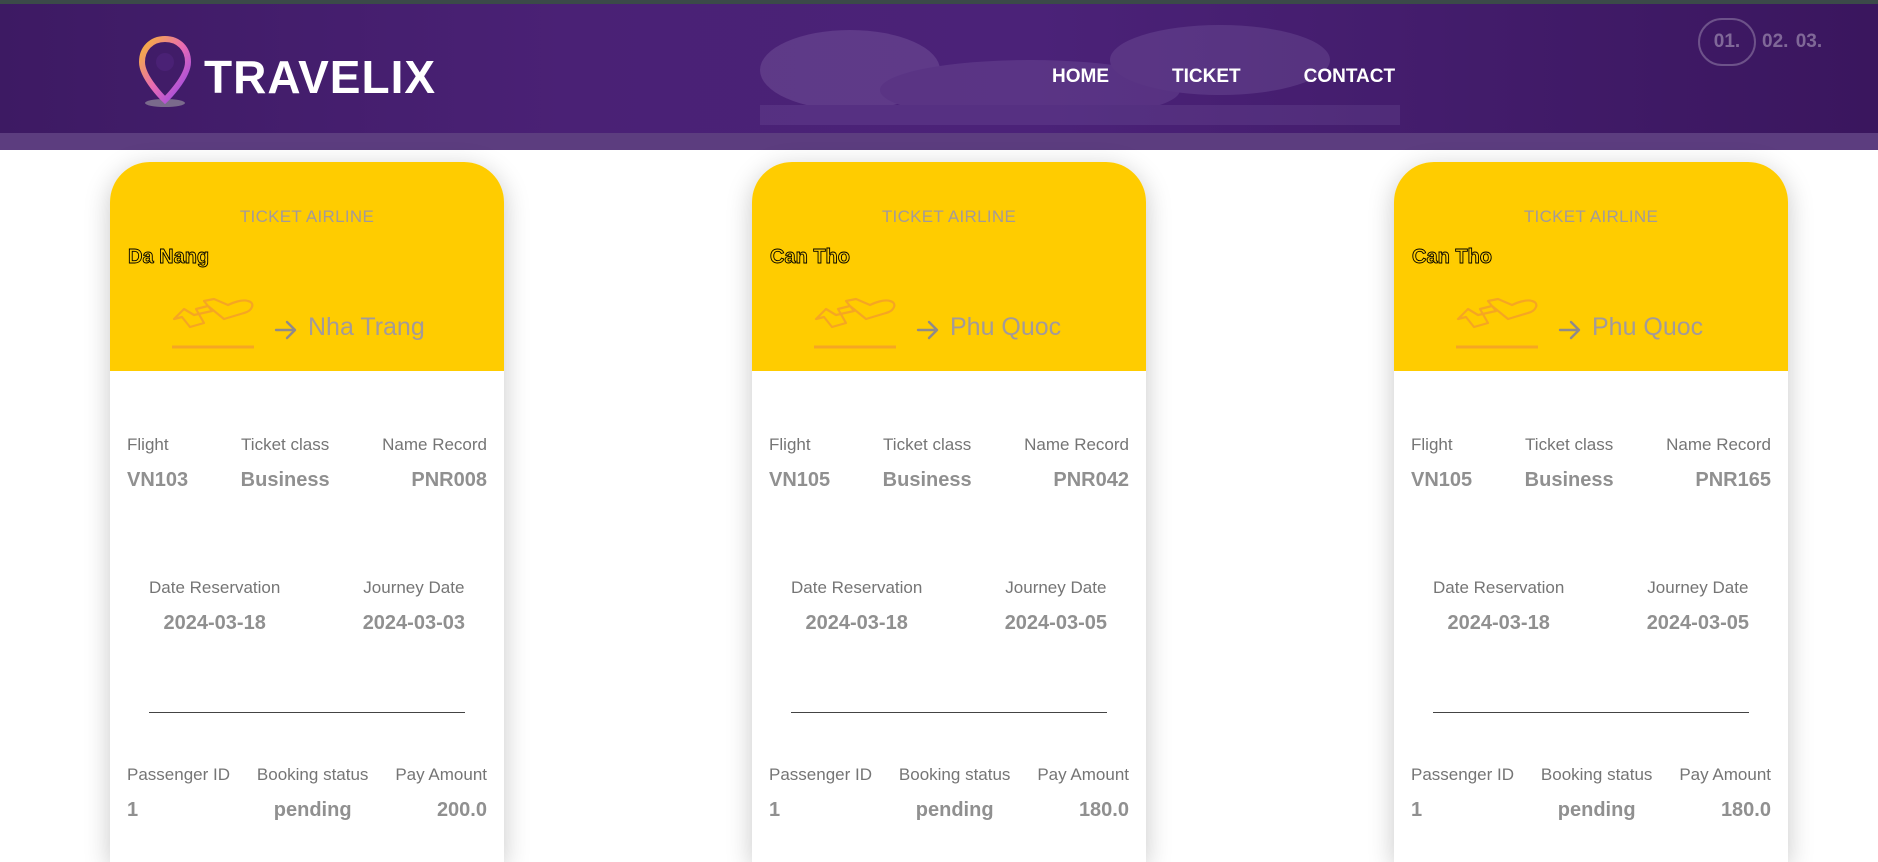 The height and width of the screenshot is (862, 1878). Describe the element at coordinates (1080, 77) in the screenshot. I see `nav-home: HOME` at that location.